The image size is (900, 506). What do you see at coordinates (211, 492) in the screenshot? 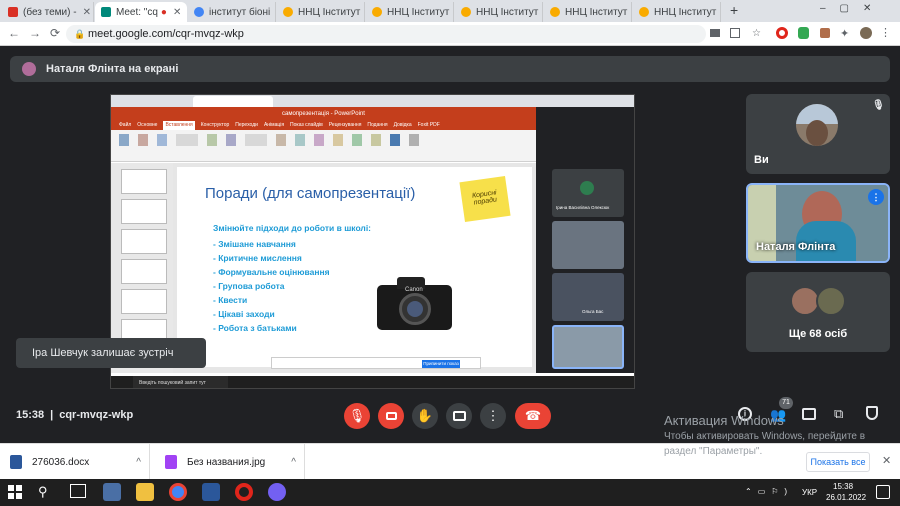
I see `word-icon` at bounding box center [211, 492].